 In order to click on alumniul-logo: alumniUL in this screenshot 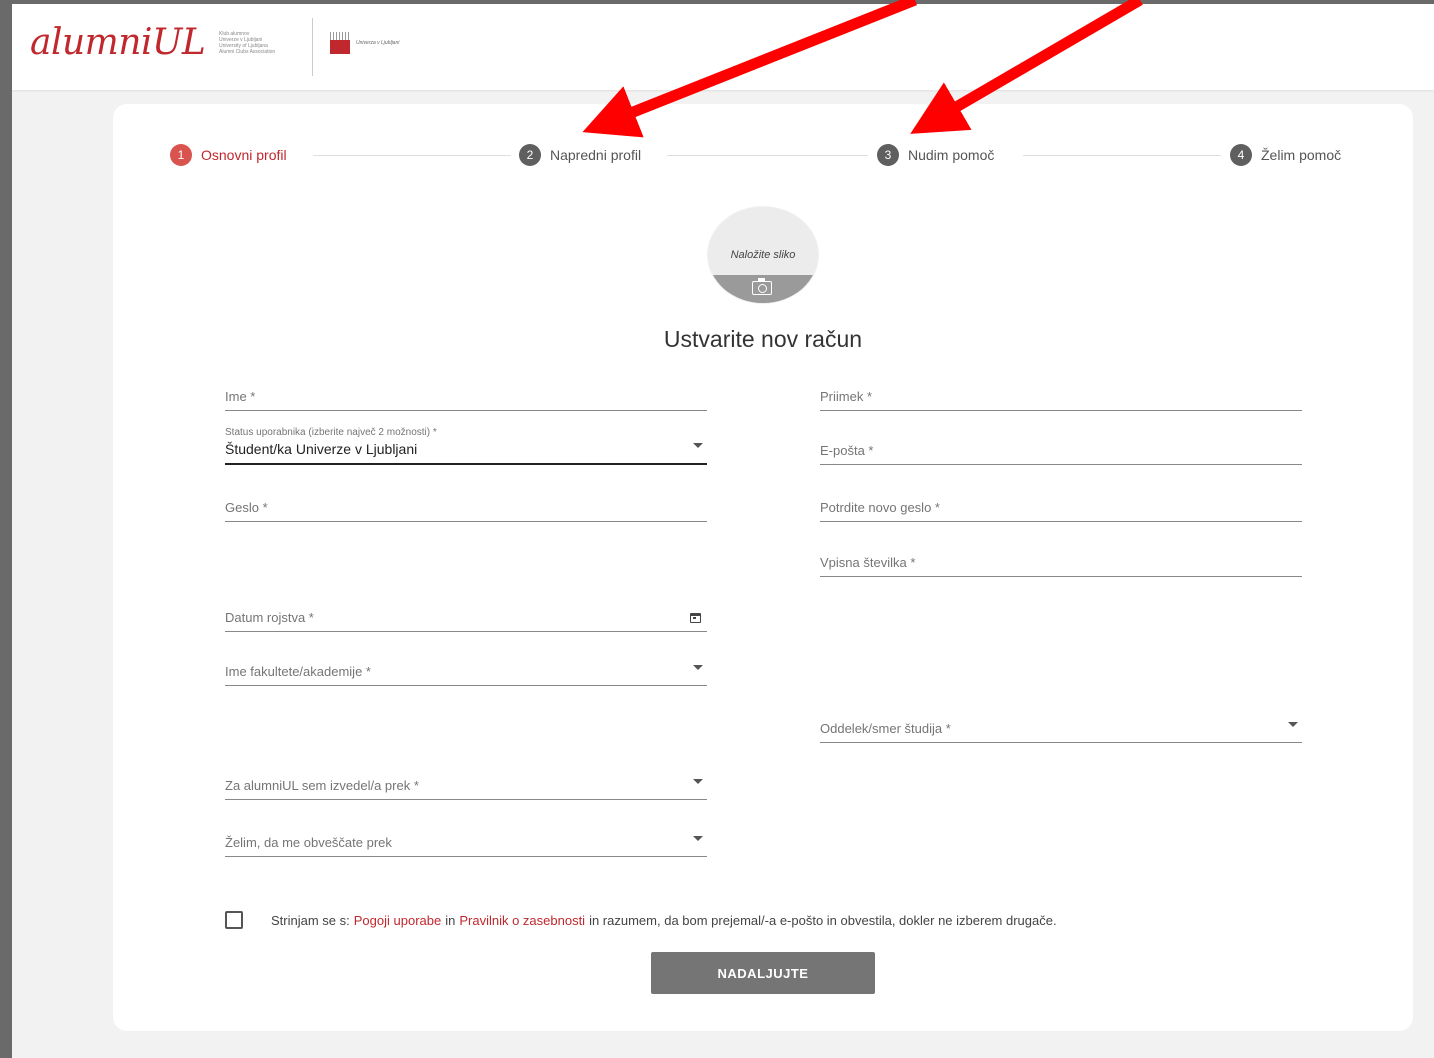, I will do `click(118, 42)`.